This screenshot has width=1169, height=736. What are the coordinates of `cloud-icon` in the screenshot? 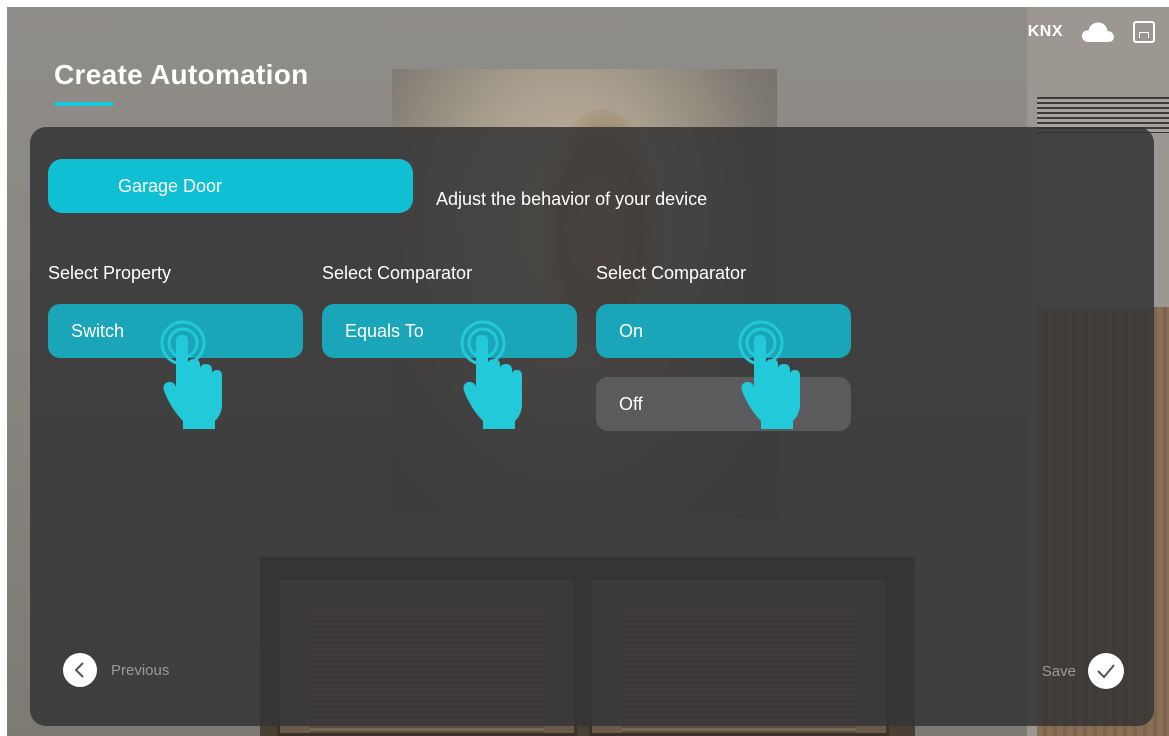 It's located at (1098, 32).